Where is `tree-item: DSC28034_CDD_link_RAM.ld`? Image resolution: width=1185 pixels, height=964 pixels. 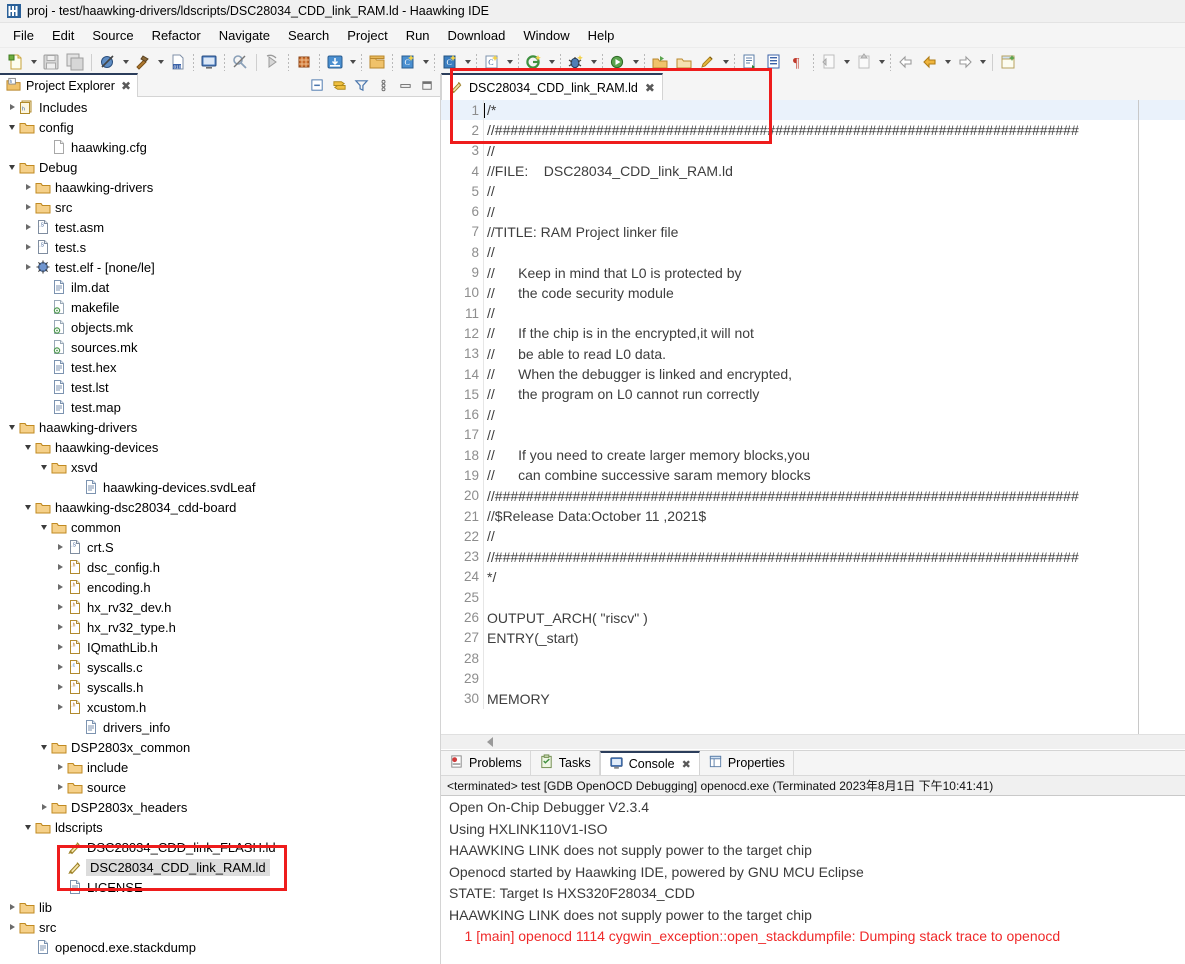
tree-item: DSC28034_CDD_link_RAM.ld is located at coordinates (220, 867).